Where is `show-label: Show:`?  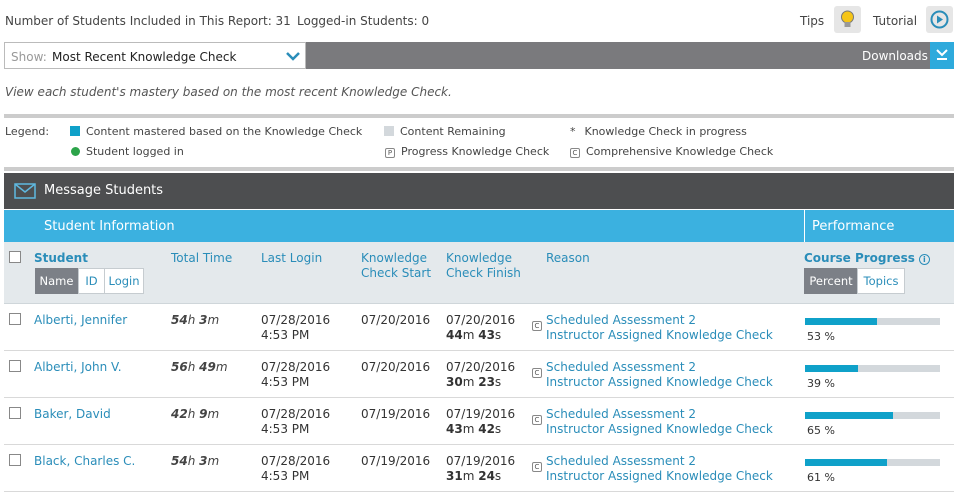
show-label: Show: is located at coordinates (29, 57).